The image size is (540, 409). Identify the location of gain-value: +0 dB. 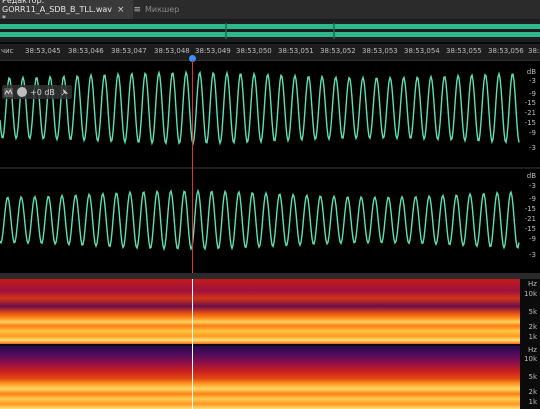
(42, 92).